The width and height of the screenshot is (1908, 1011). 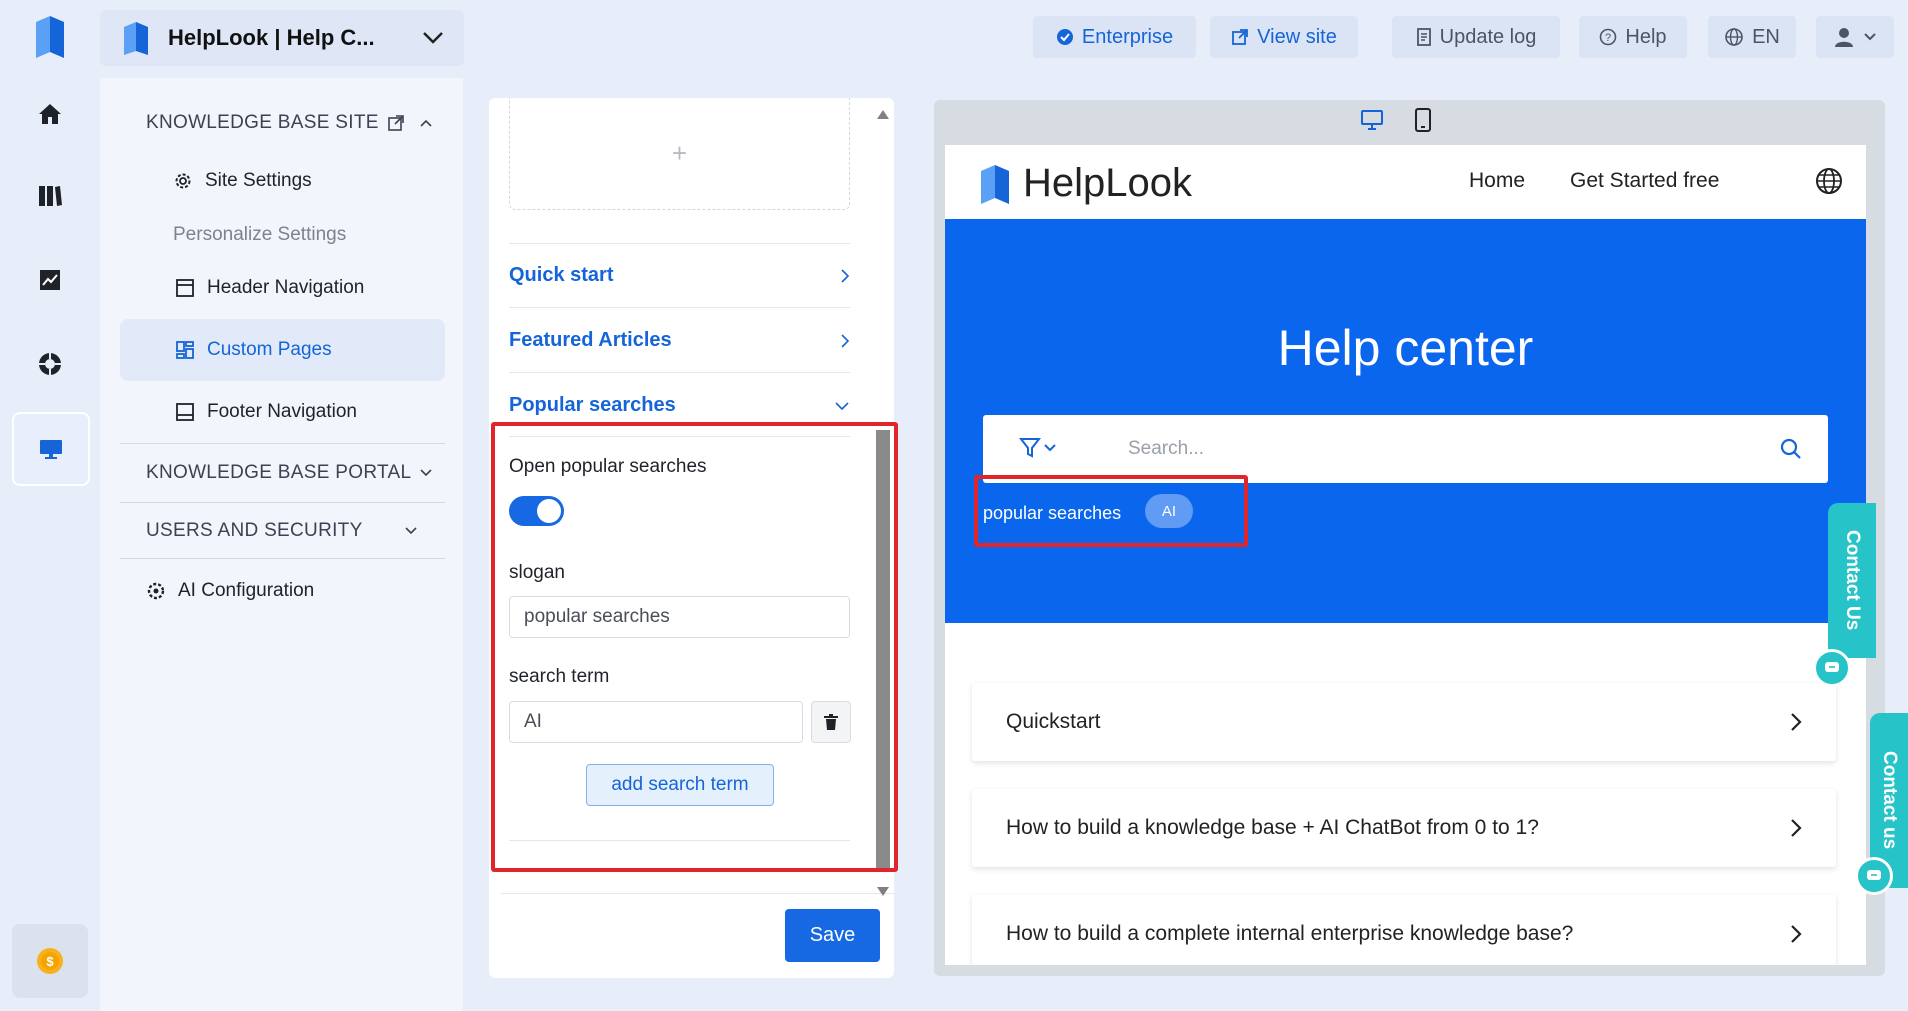 I want to click on users-security-label: USERS AND SECURITY, so click(x=254, y=530).